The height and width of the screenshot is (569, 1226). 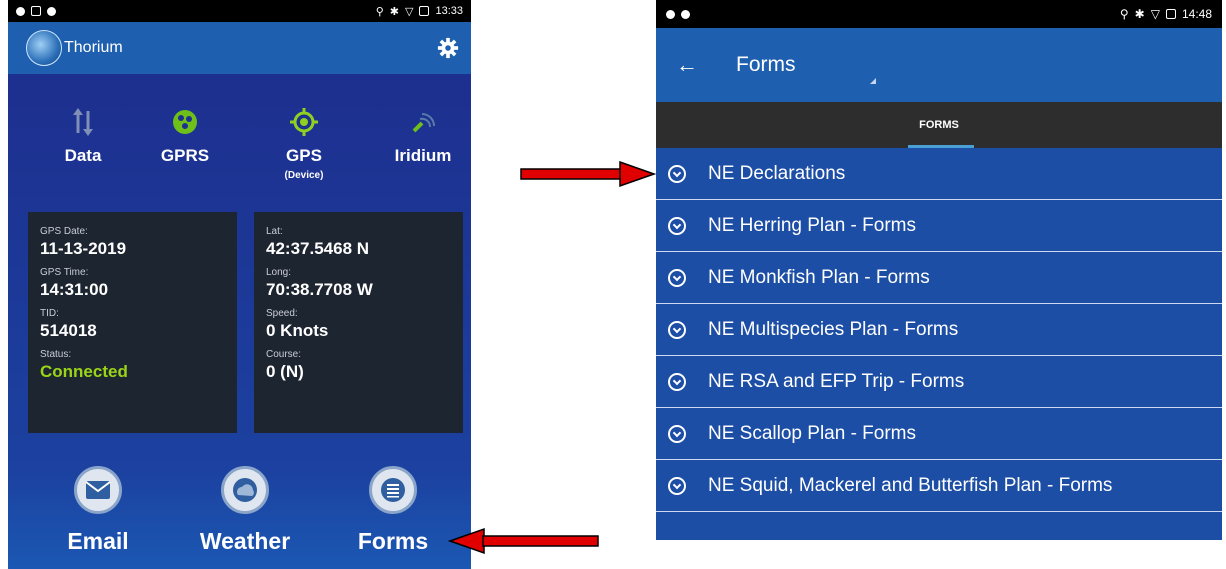 I want to click on form-item-label: NE Declarations, so click(x=777, y=173).